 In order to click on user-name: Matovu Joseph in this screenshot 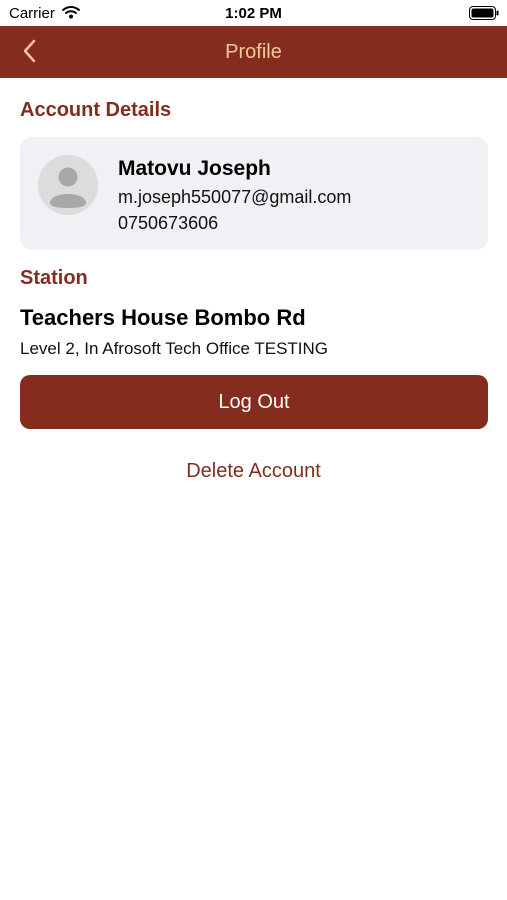, I will do `click(194, 168)`.